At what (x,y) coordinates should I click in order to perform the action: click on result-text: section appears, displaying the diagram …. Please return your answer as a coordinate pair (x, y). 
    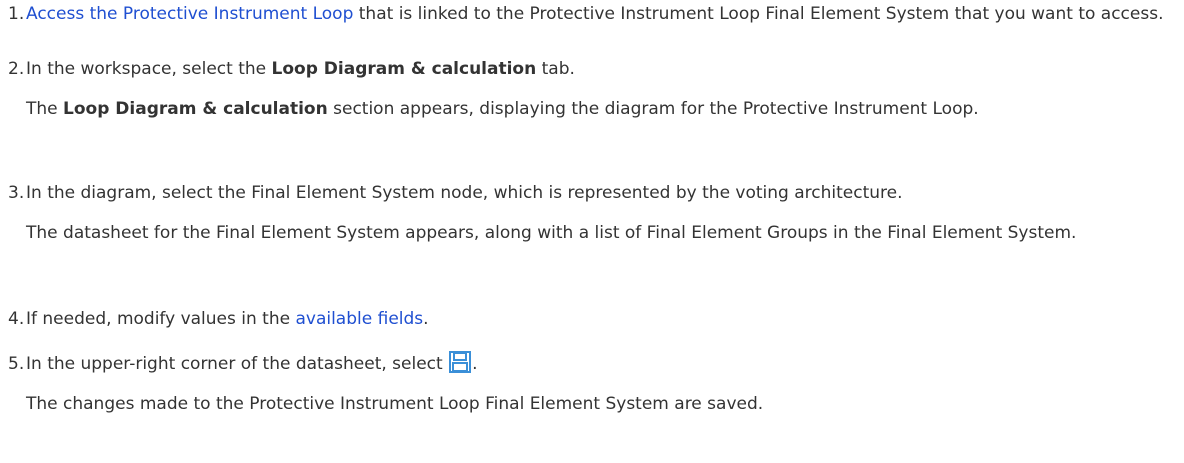
    Looking at the image, I should click on (653, 109).